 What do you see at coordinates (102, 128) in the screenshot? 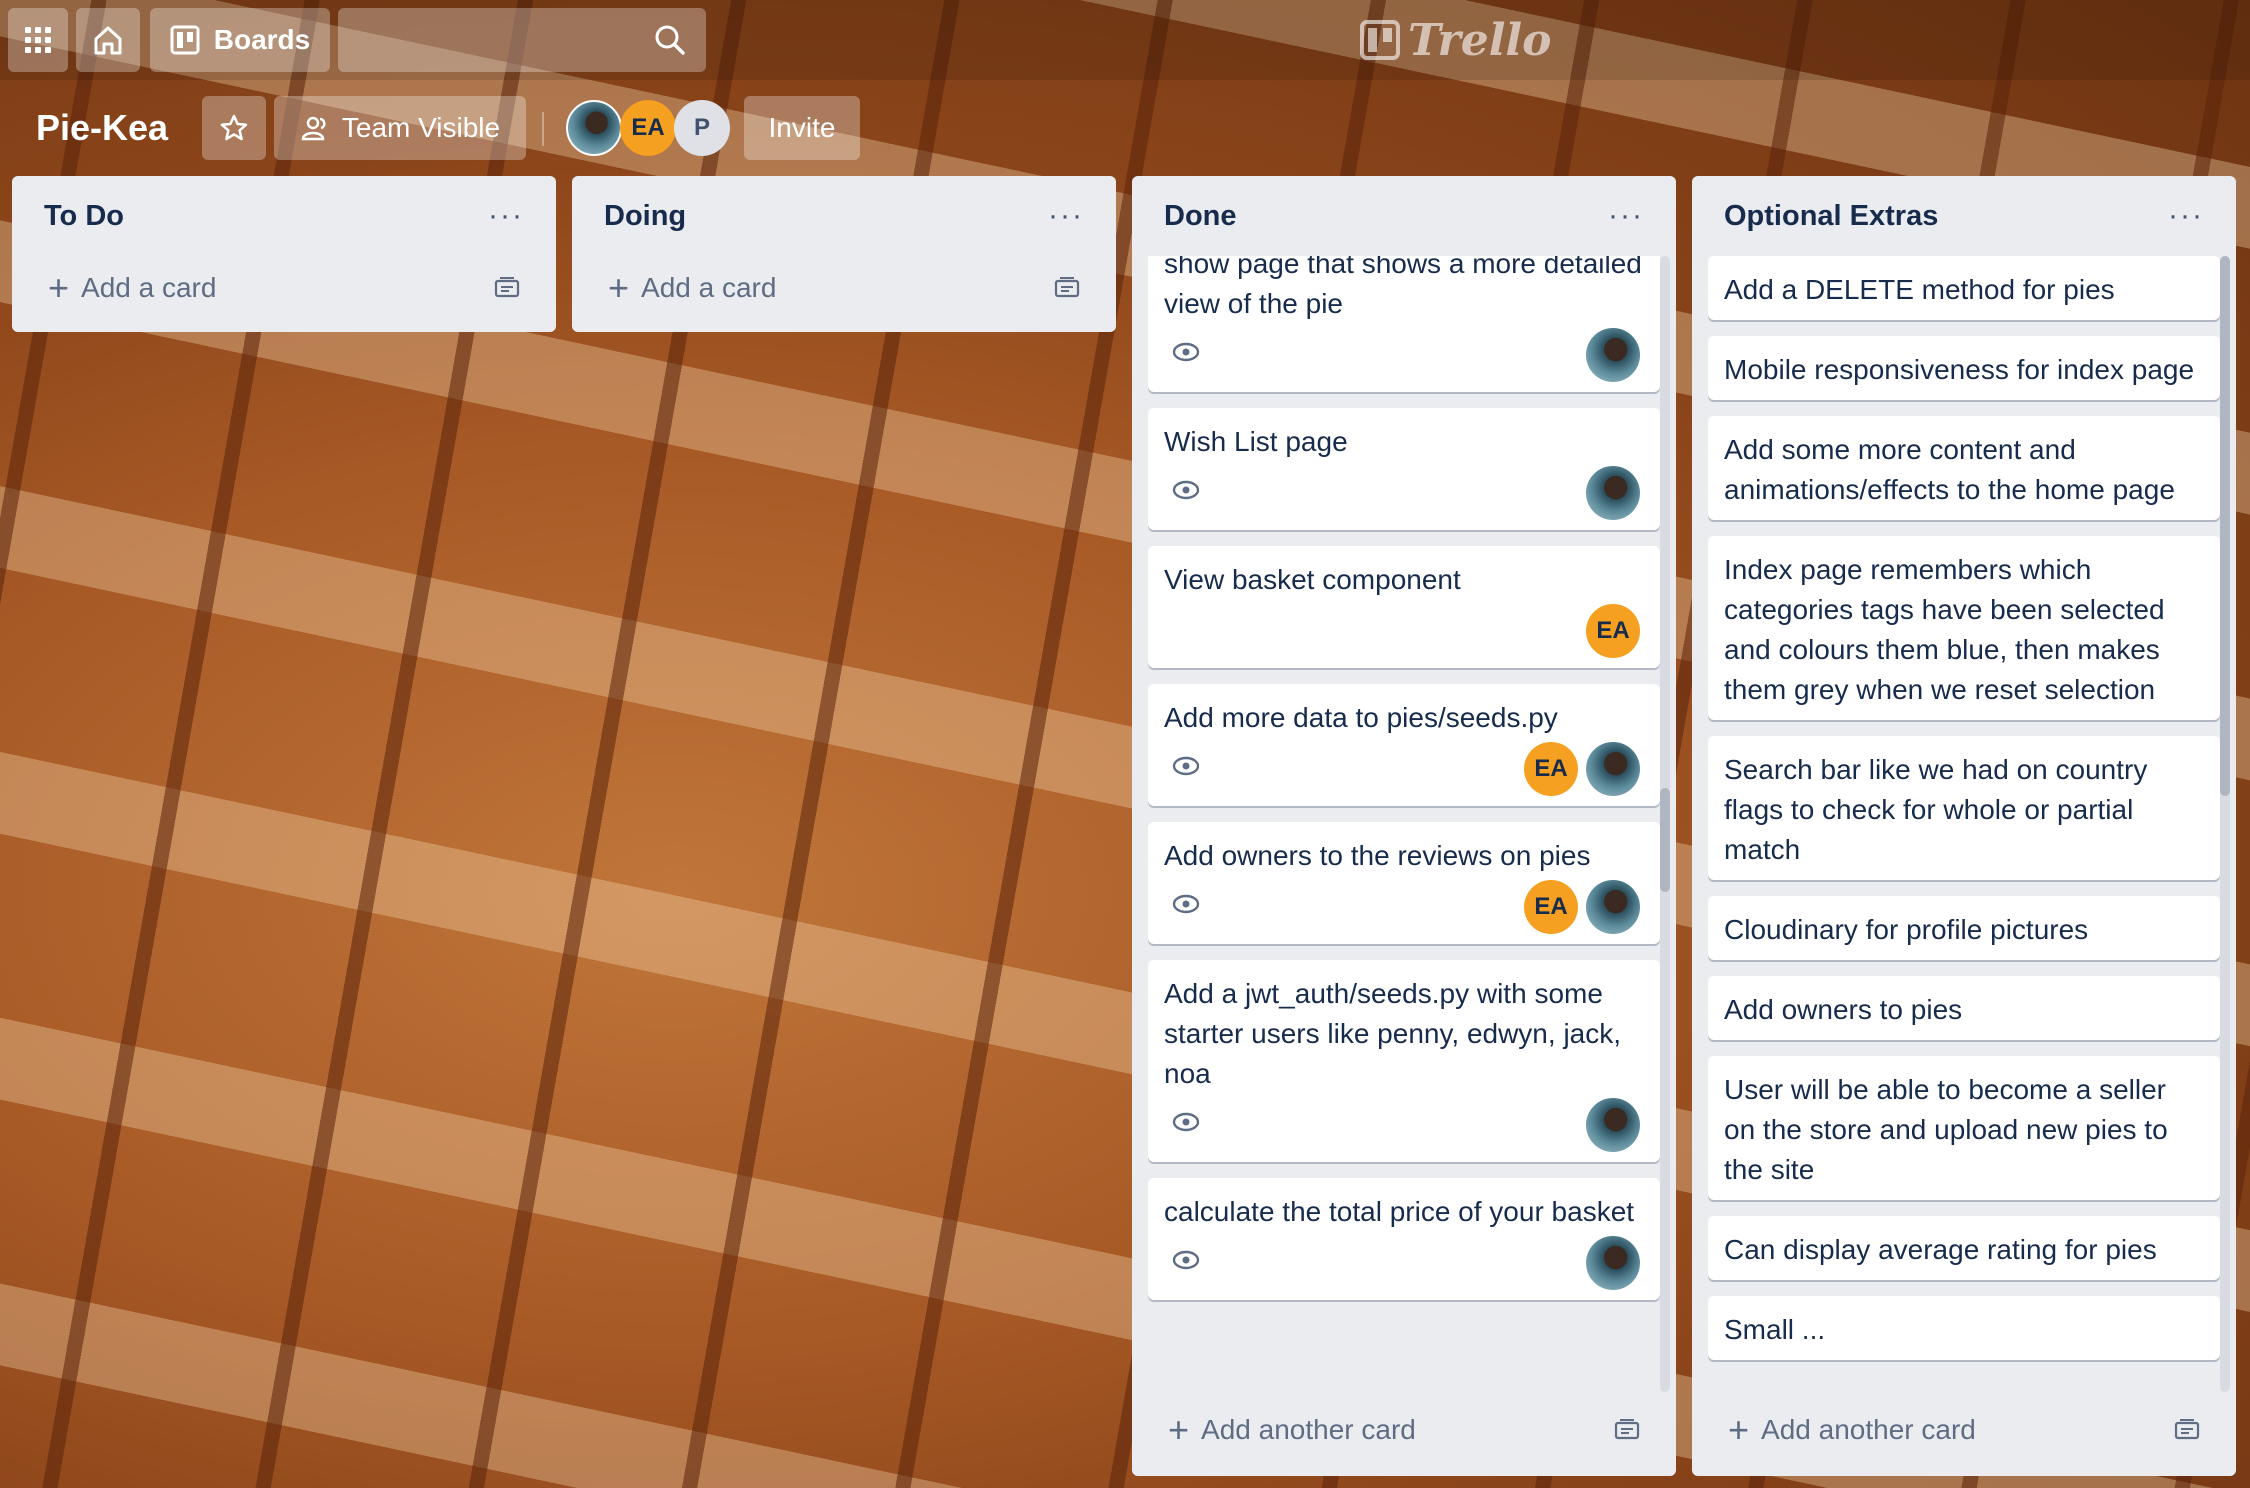
I see `board-title: Pie-Kea` at bounding box center [102, 128].